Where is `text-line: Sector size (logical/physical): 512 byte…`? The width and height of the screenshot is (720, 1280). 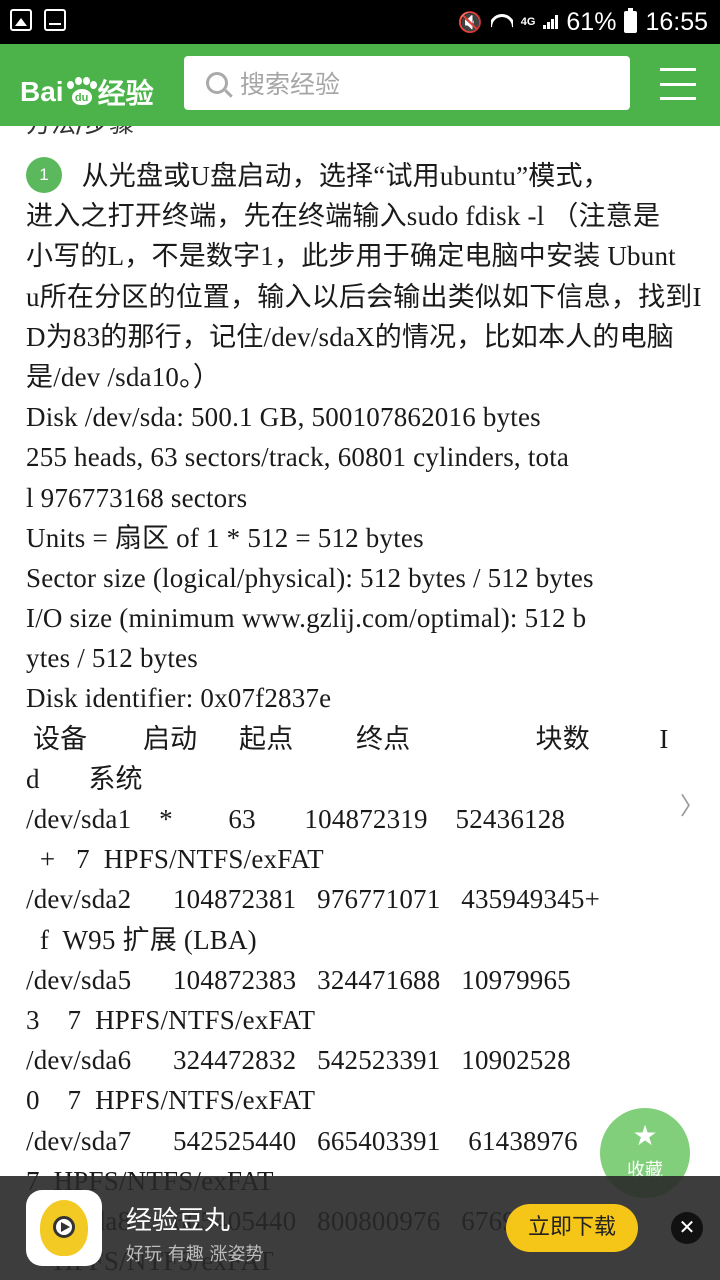 text-line: Sector size (logical/physical): 512 byte… is located at coordinates (310, 577).